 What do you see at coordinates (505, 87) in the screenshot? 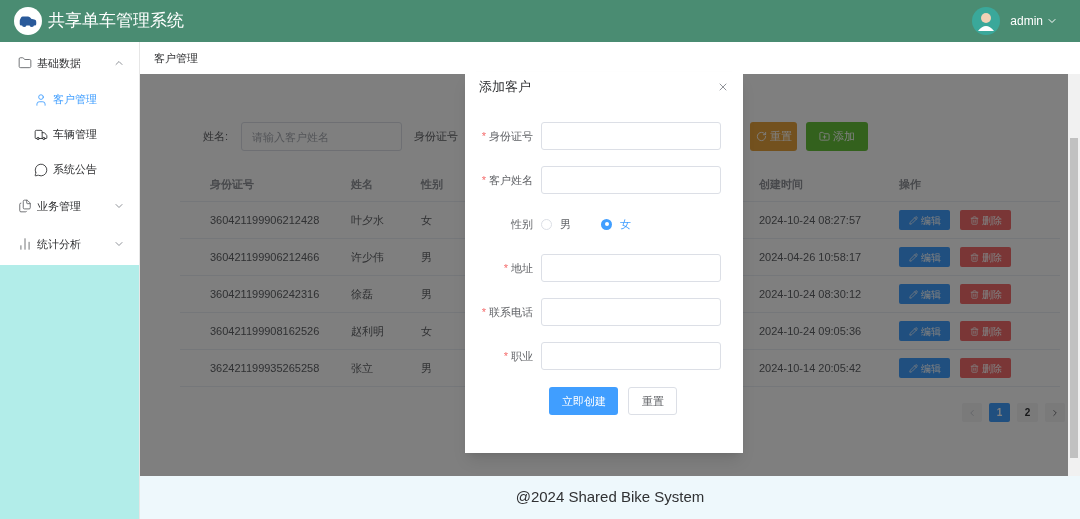
I see `dialog-title: 添加客户` at bounding box center [505, 87].